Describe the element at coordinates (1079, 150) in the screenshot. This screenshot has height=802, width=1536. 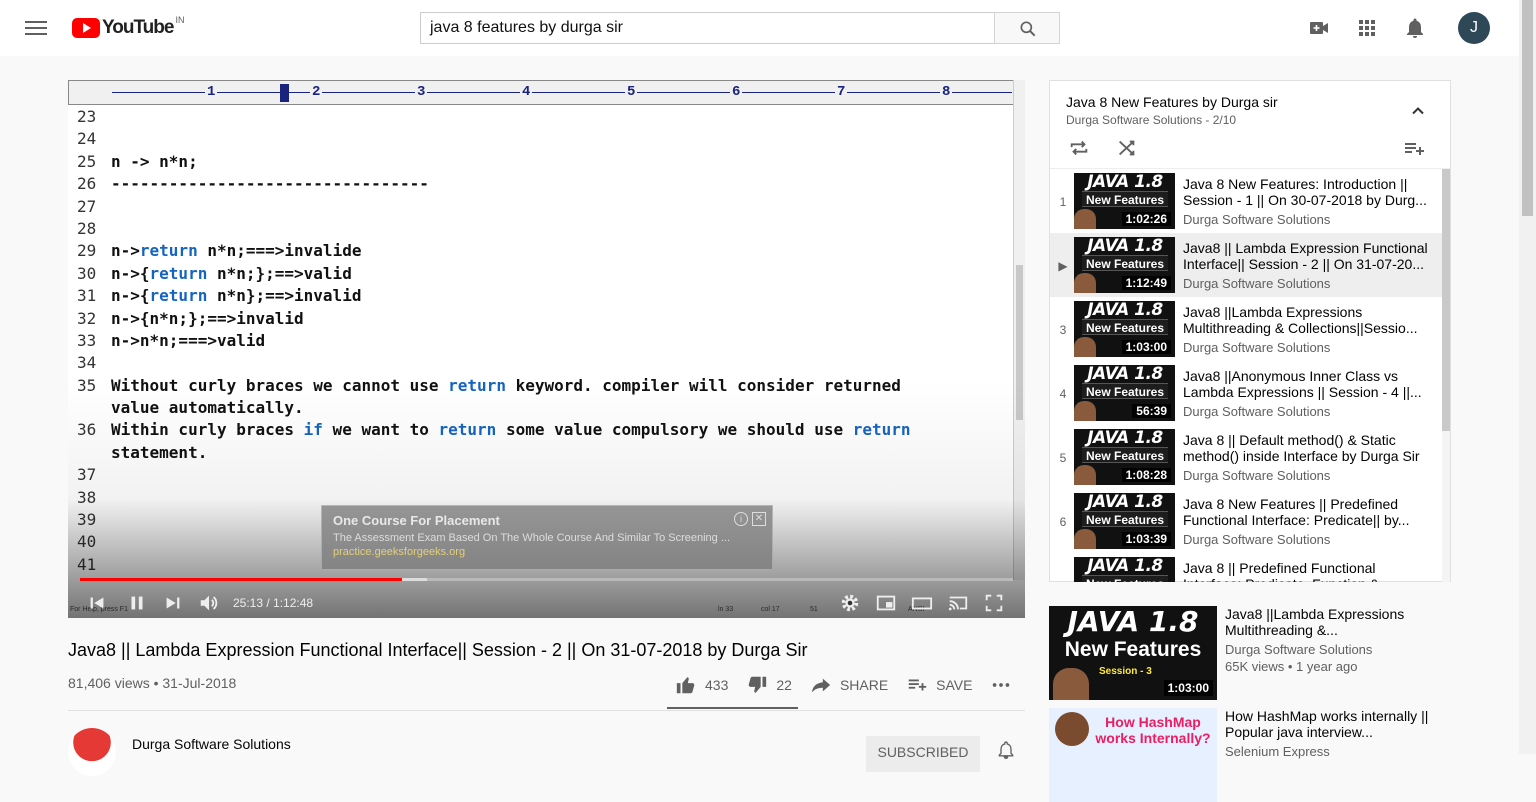
I see `loop-icon` at that location.